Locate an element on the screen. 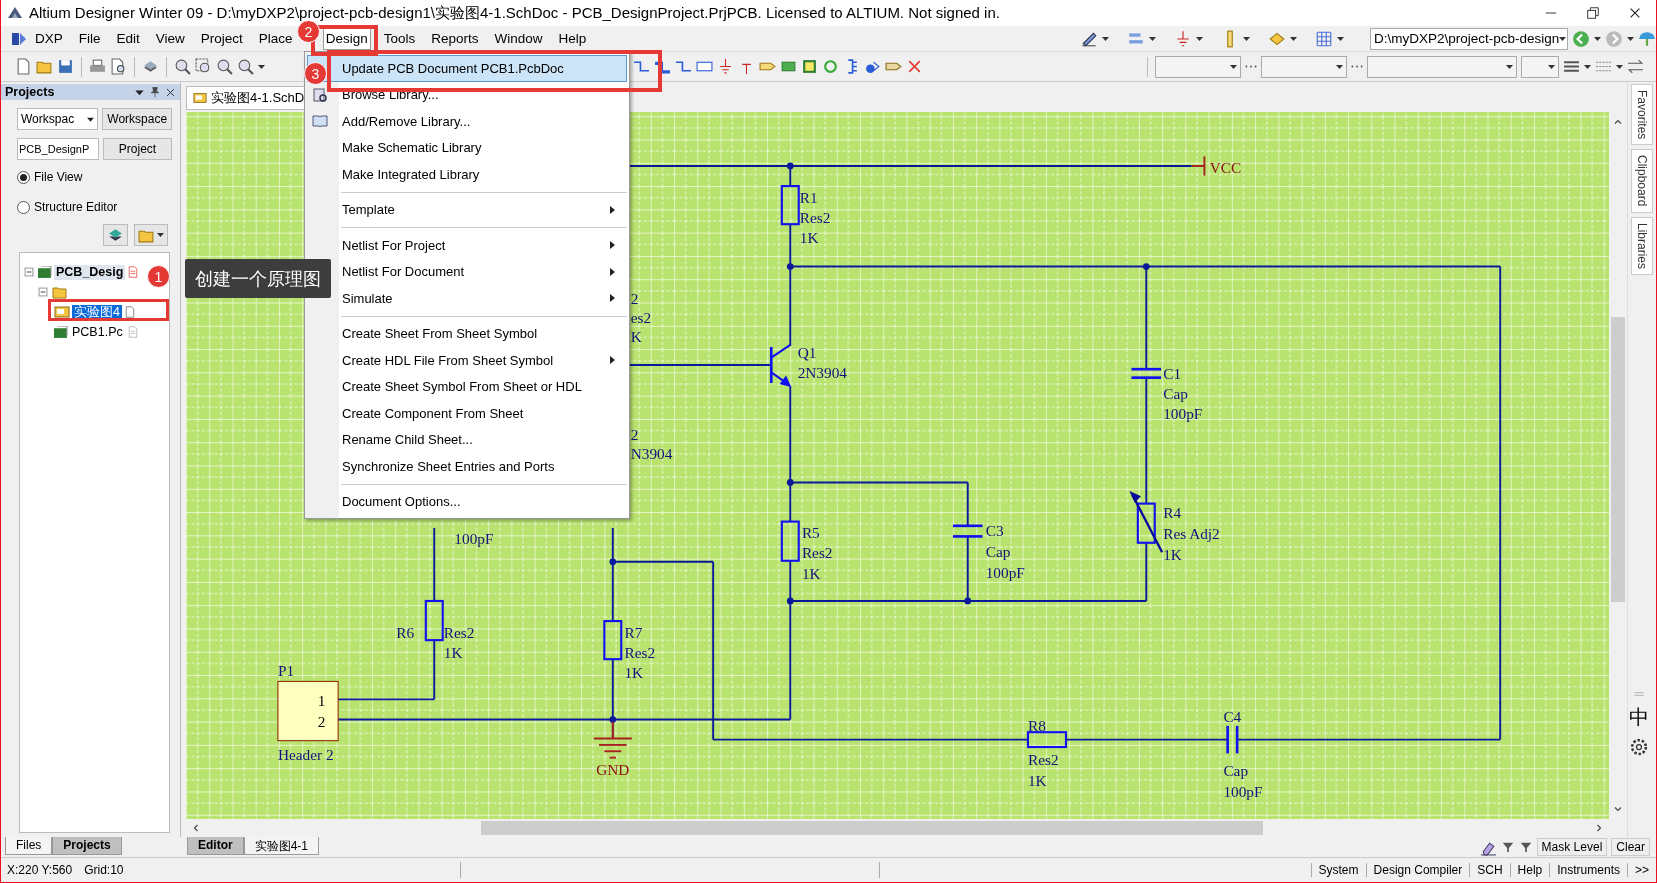 The image size is (1657, 883). designator-label: R4 is located at coordinates (1172, 512).